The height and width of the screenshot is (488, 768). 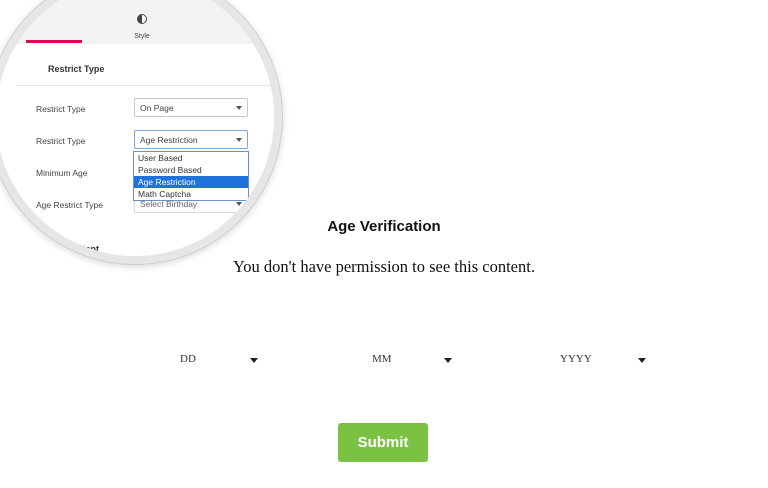 I want to click on day-select: DD, so click(x=220, y=360).